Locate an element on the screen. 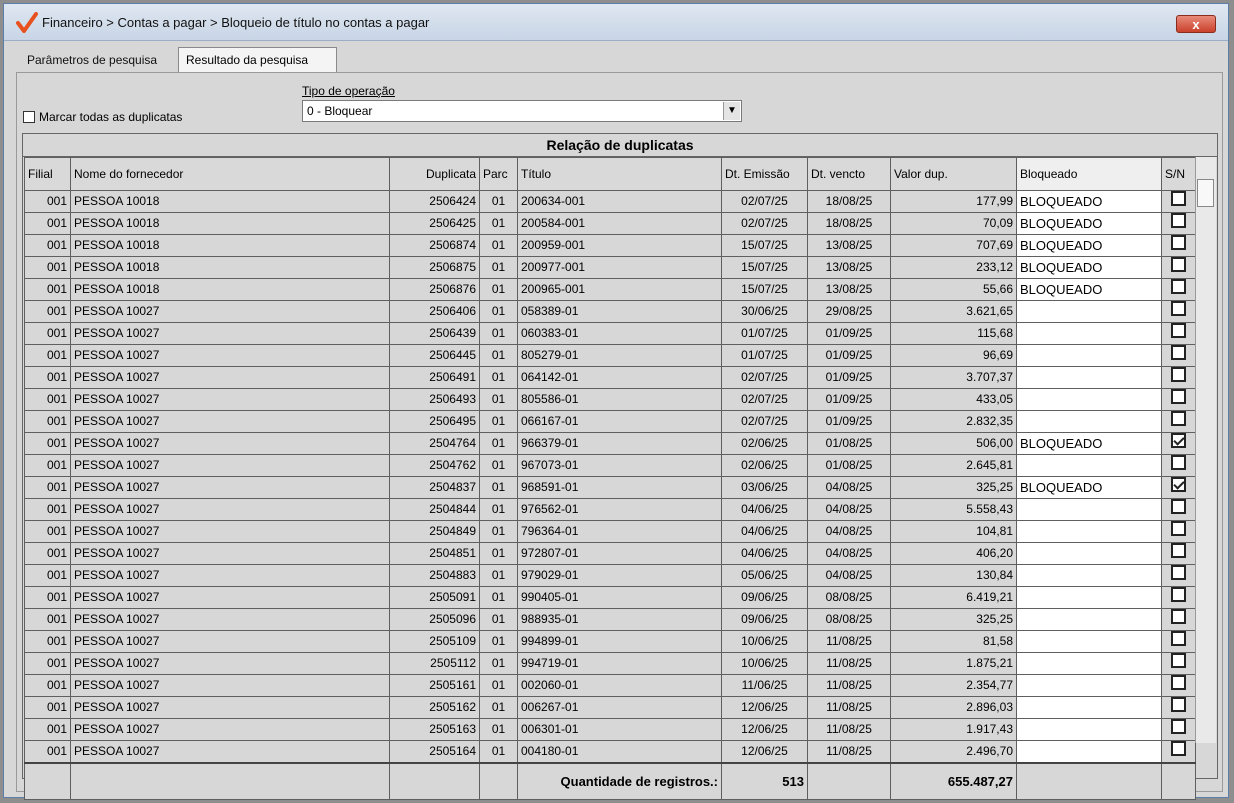  col-header-valor: Valor dup. is located at coordinates (953, 174).